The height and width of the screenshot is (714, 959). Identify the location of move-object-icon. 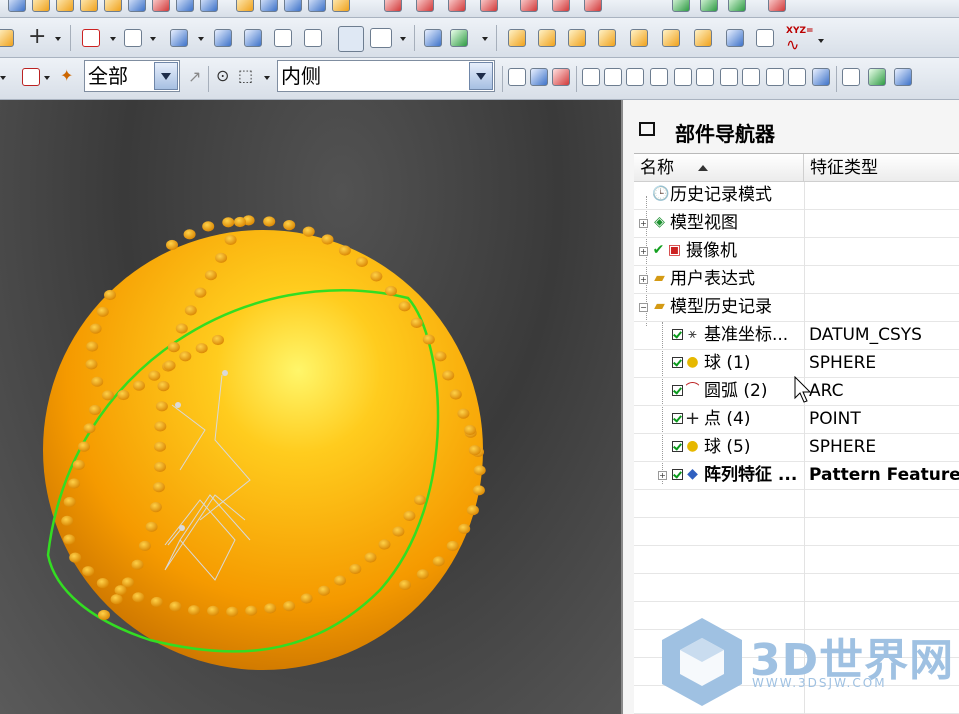
(433, 38).